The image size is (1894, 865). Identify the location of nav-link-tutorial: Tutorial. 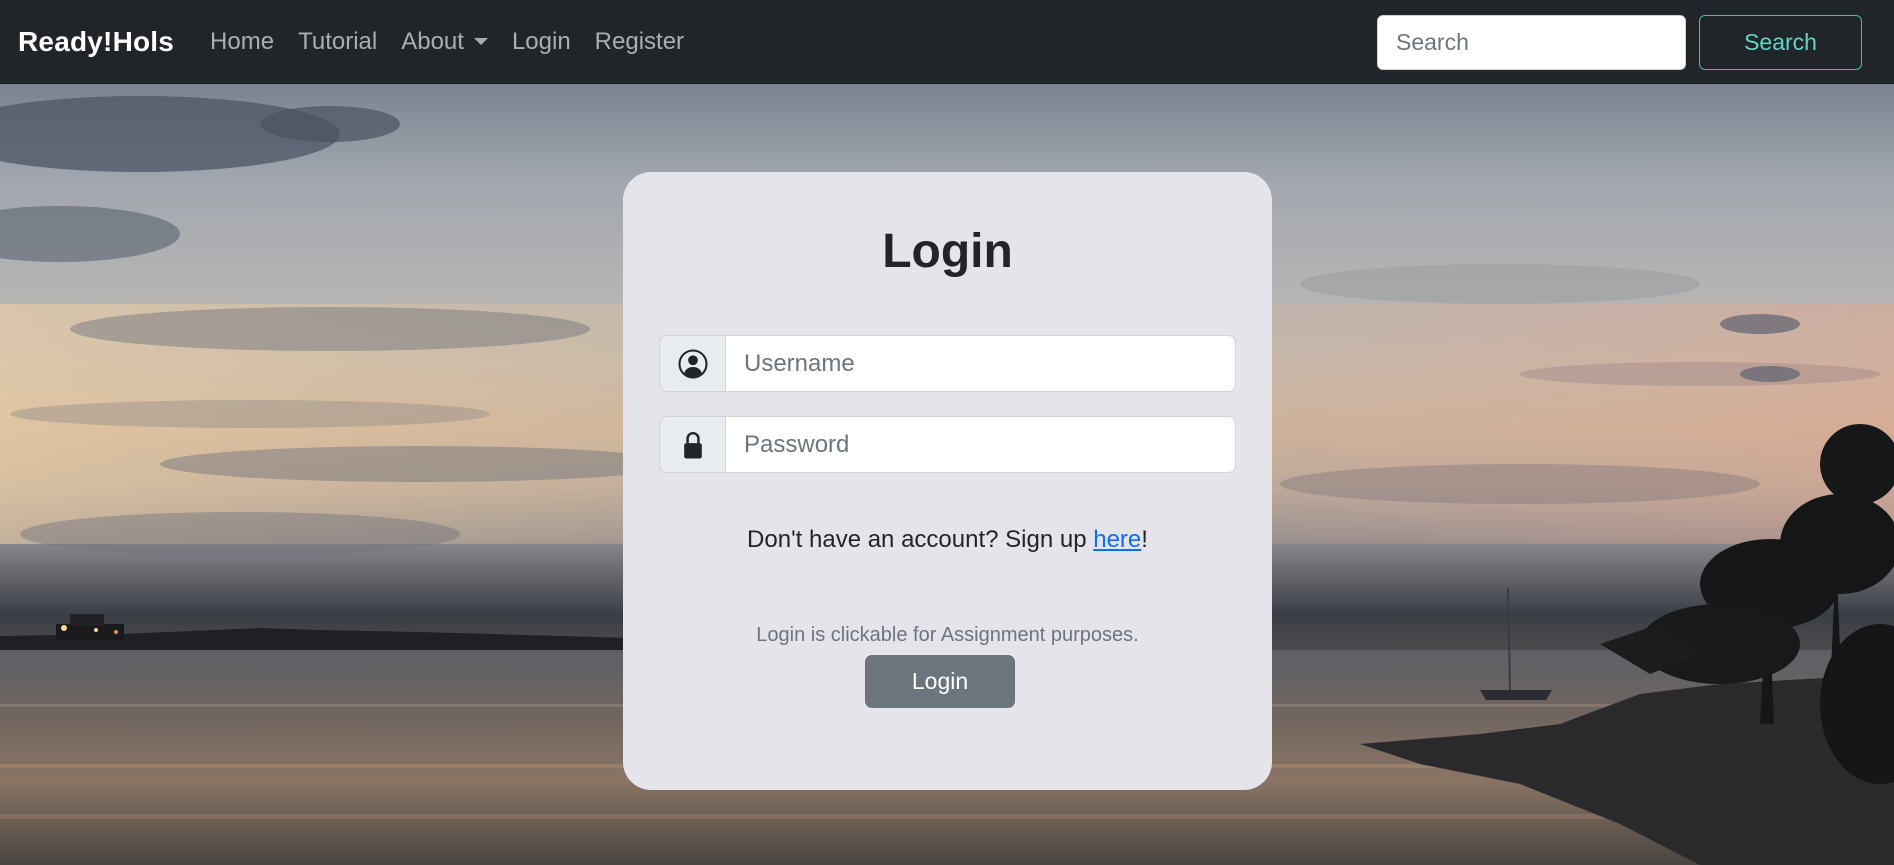
(337, 42).